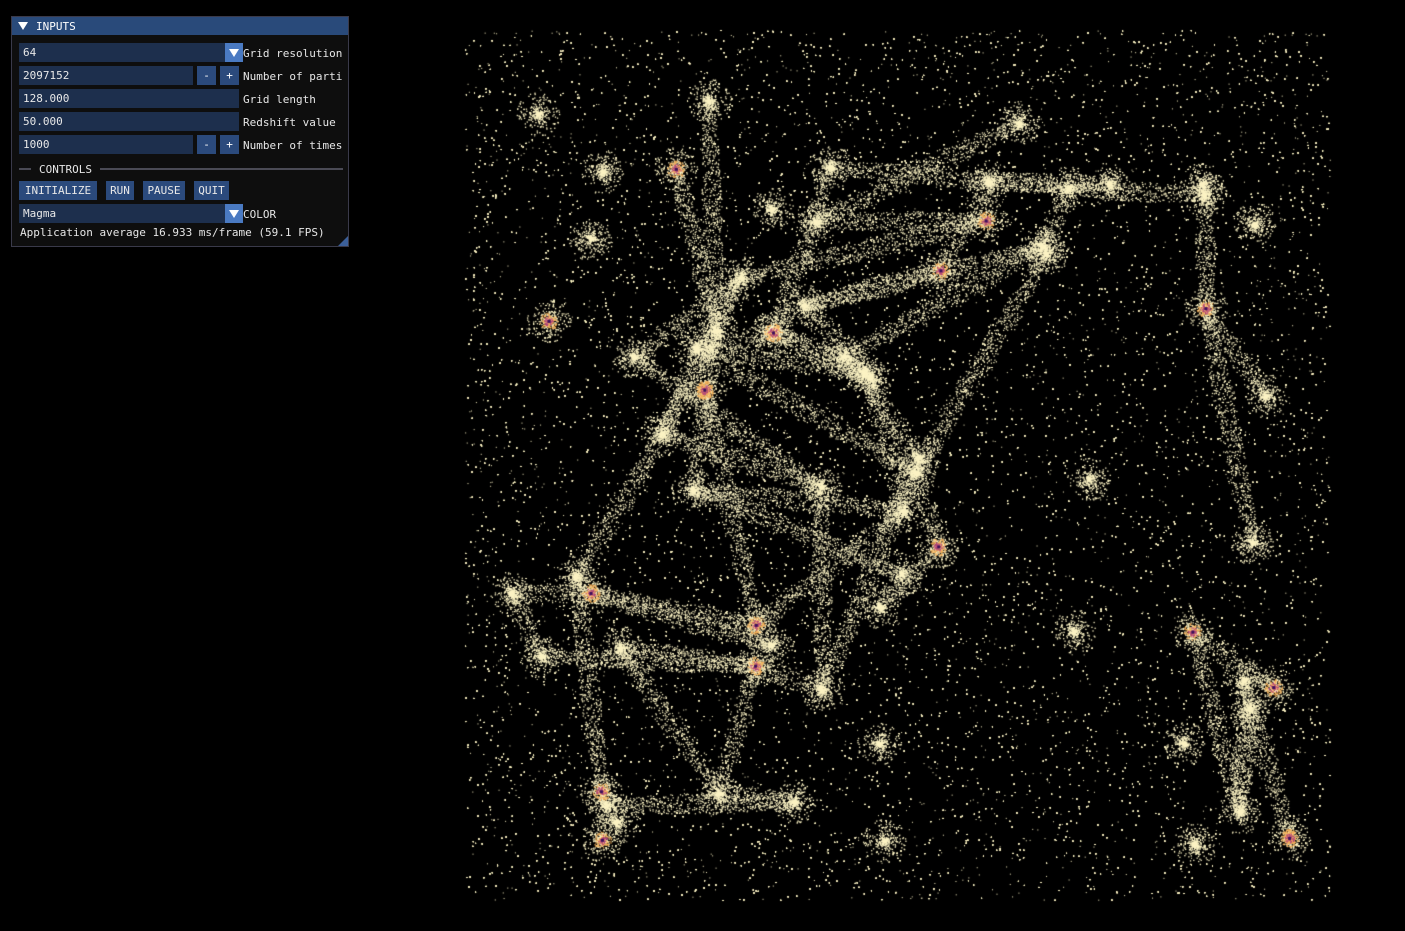  I want to click on grid-resolution-combo: 64, so click(122, 52).